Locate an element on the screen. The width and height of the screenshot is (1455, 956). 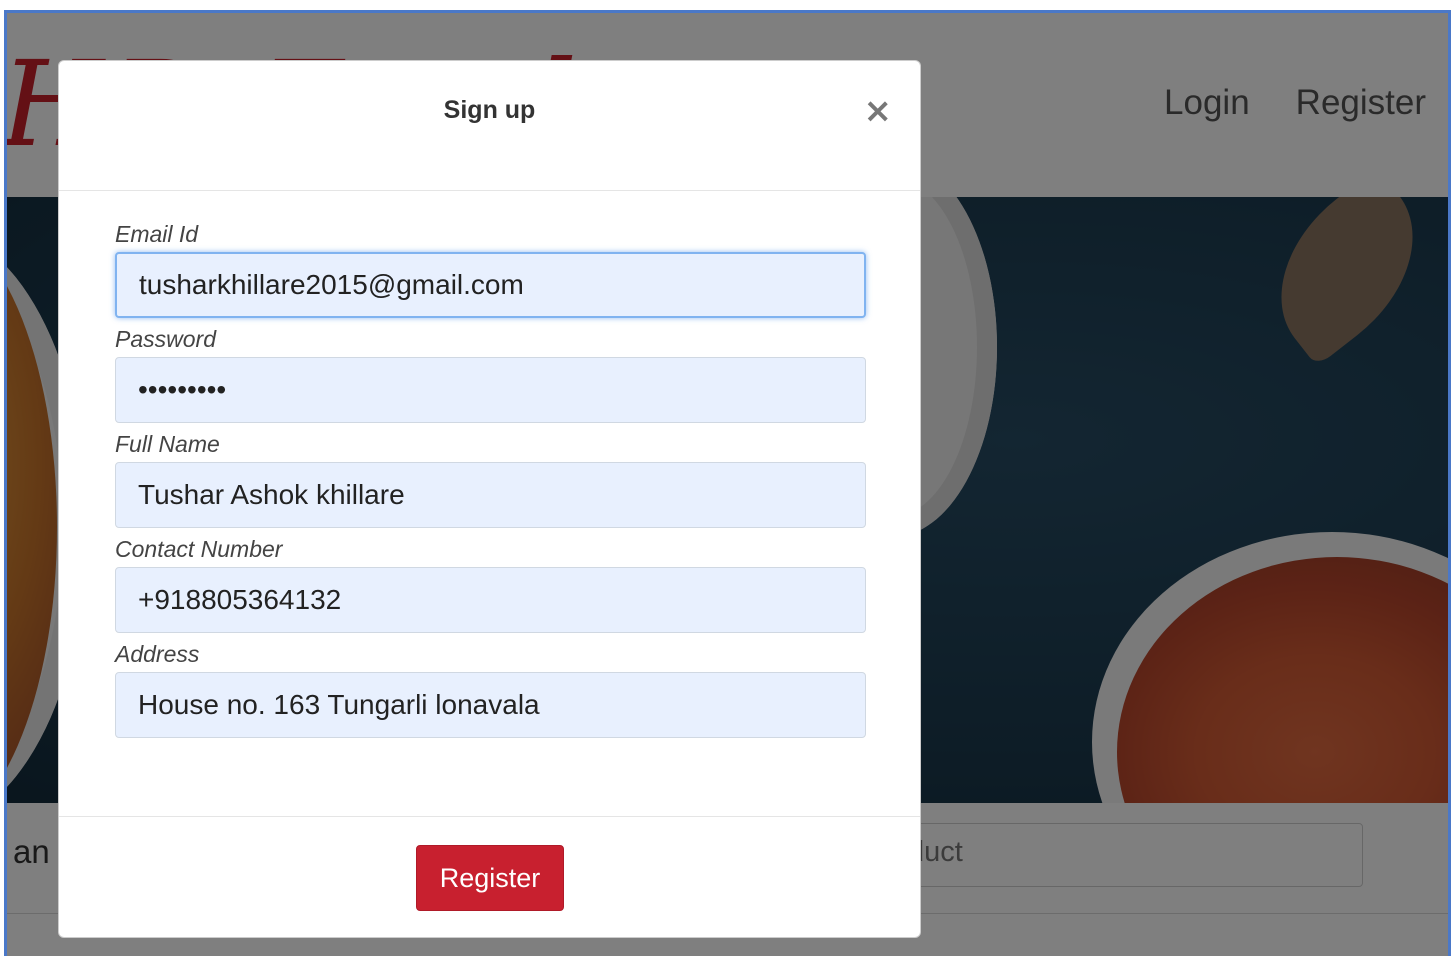
full-name-field-group: Full Name is located at coordinates (490, 479).